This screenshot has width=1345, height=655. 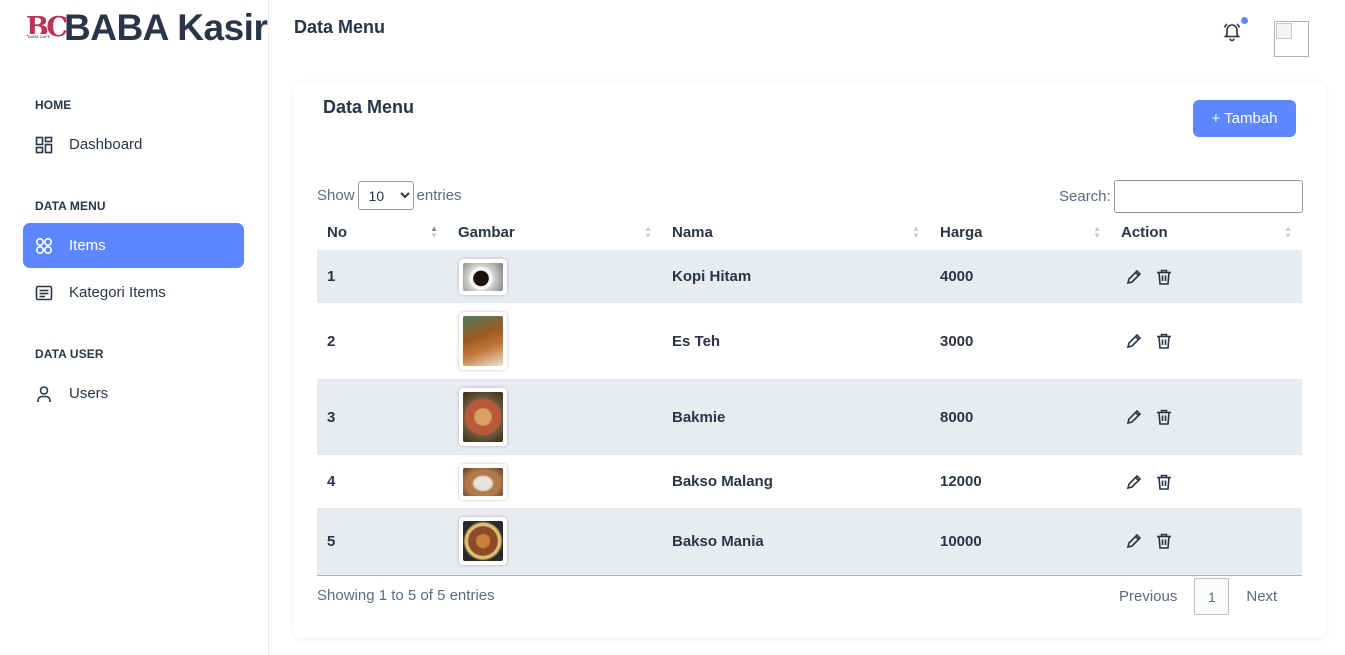 What do you see at coordinates (1020, 417) in the screenshot?
I see `cell-harga: 8000` at bounding box center [1020, 417].